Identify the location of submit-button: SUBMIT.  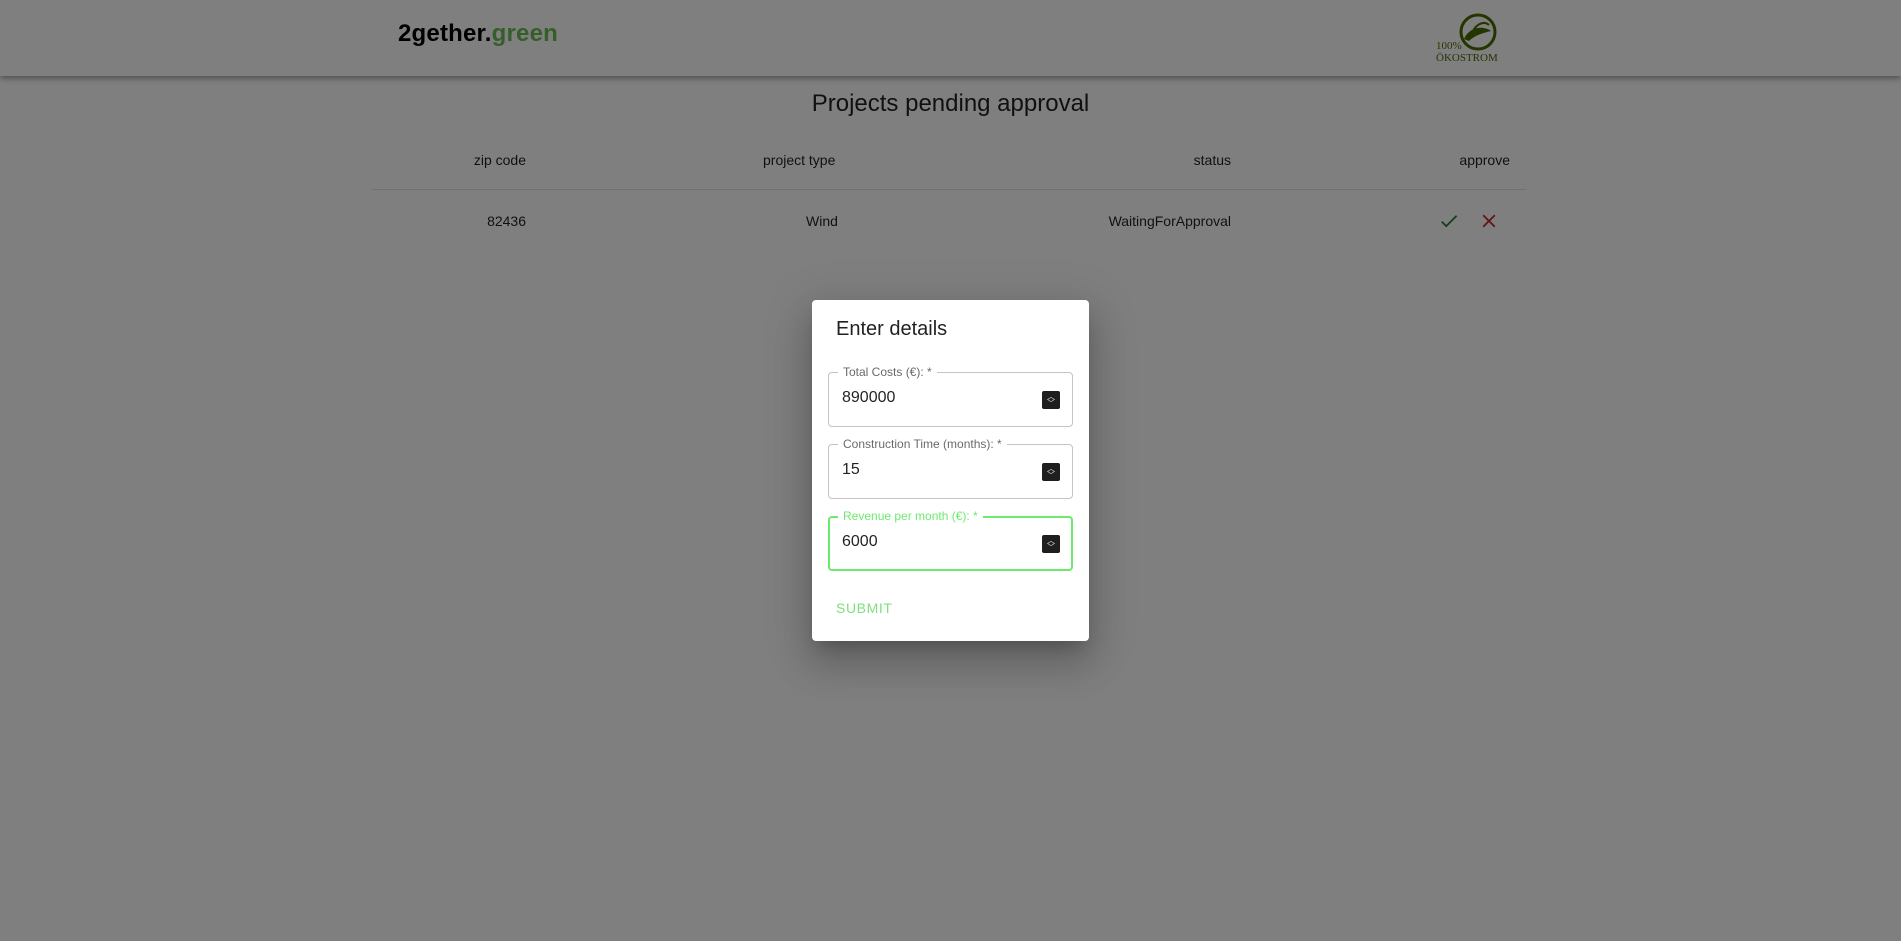
(864, 608).